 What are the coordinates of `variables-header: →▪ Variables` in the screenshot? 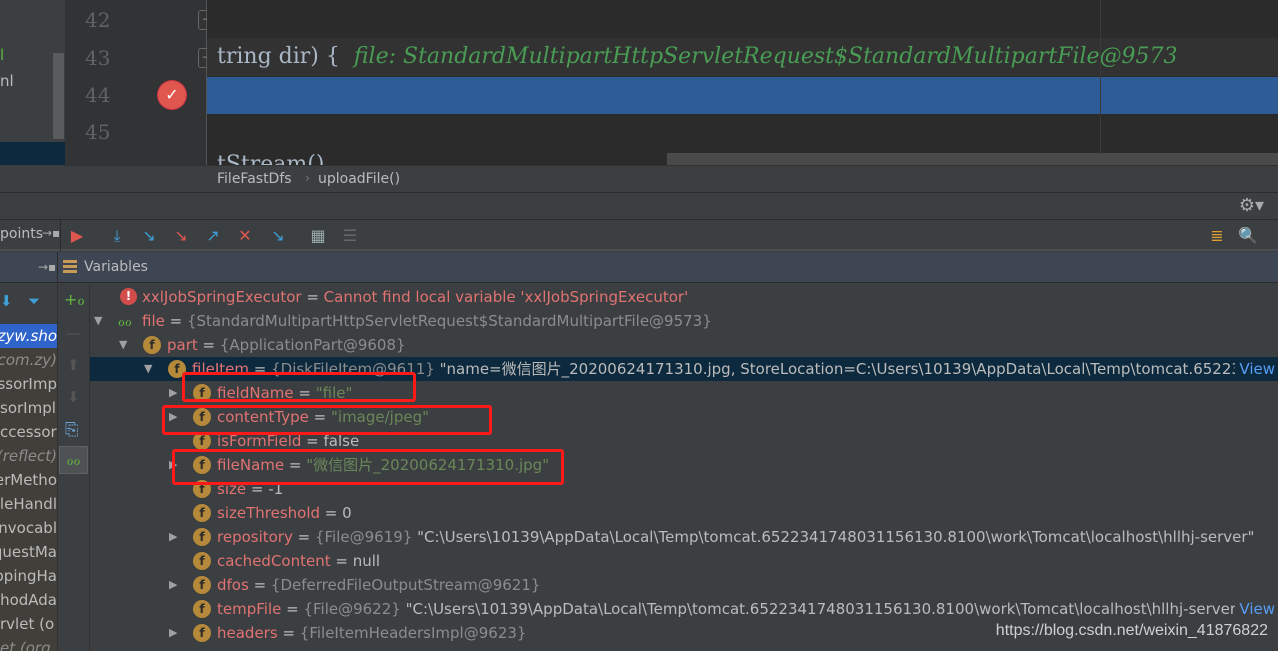 It's located at (639, 267).